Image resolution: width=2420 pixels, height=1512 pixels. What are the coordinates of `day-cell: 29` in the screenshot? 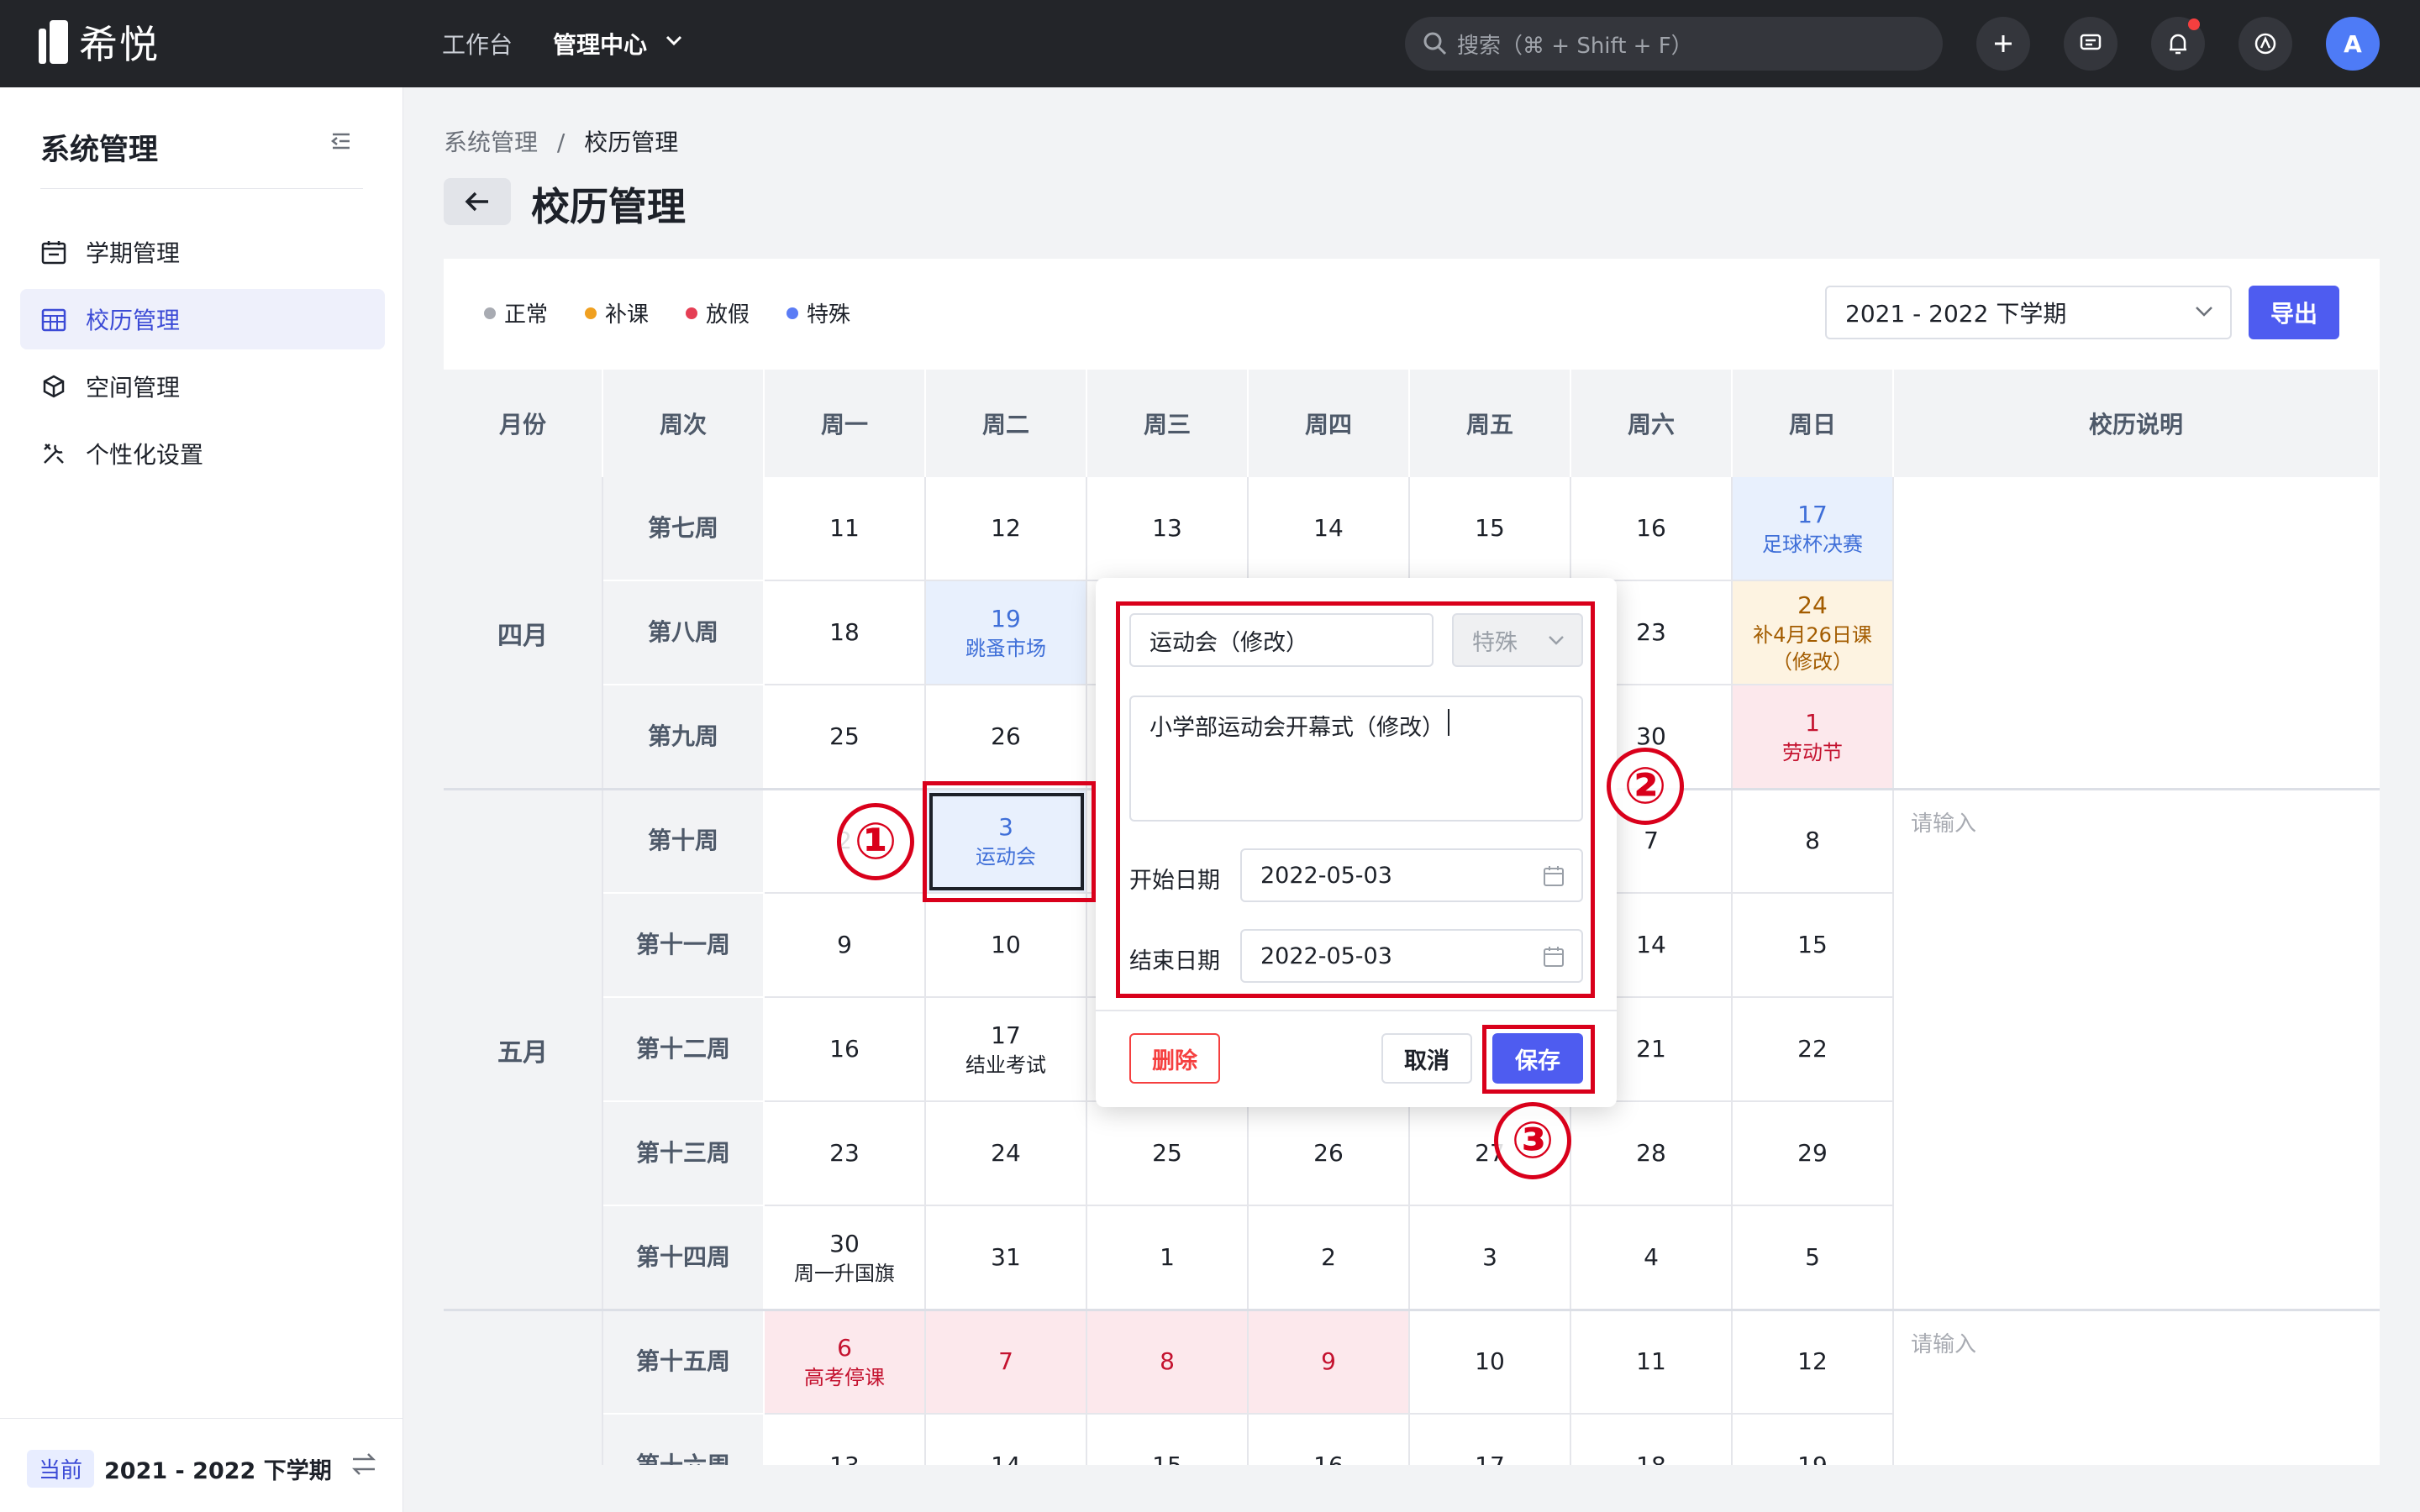 It's located at (1813, 1154).